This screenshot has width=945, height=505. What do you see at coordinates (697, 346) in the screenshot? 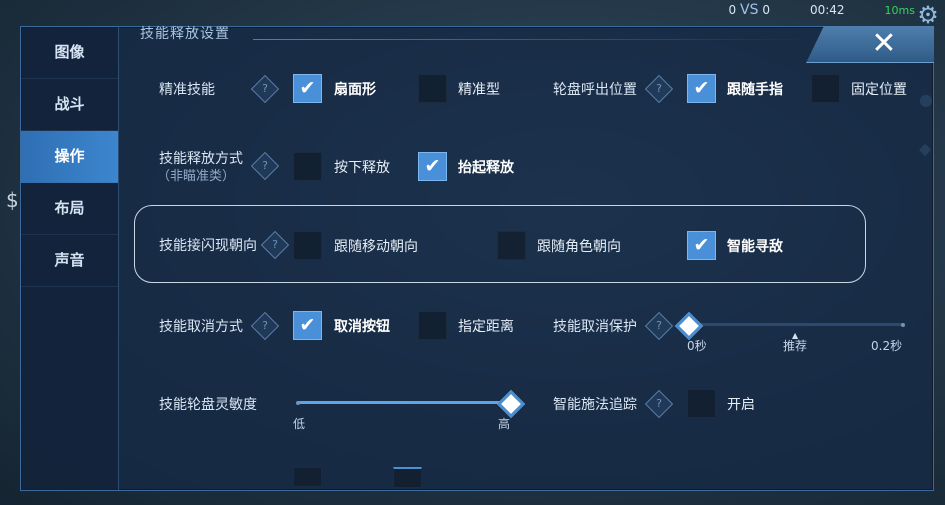
I see `cancel-protect-min: 0秒` at bounding box center [697, 346].